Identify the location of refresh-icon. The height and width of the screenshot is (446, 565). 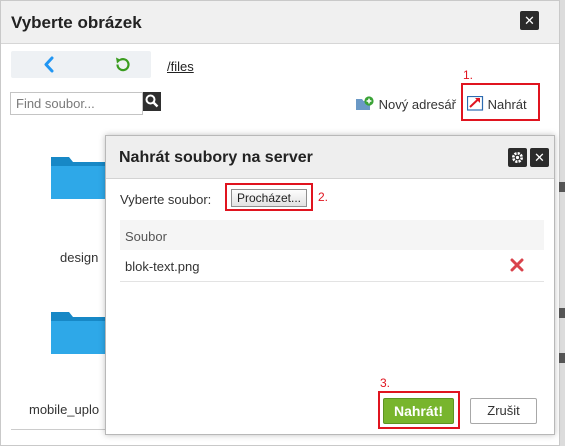
(123, 64).